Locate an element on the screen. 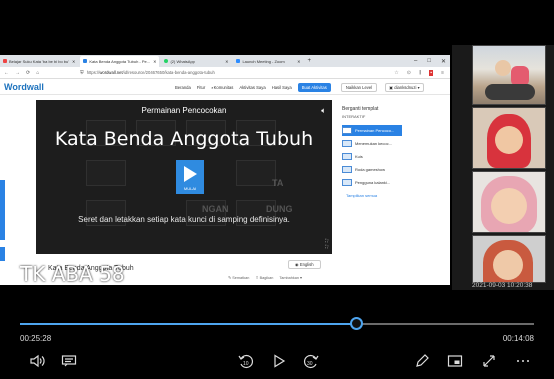  nav-buttons: ← → ⟳ ⌂ is located at coordinates (40, 73).